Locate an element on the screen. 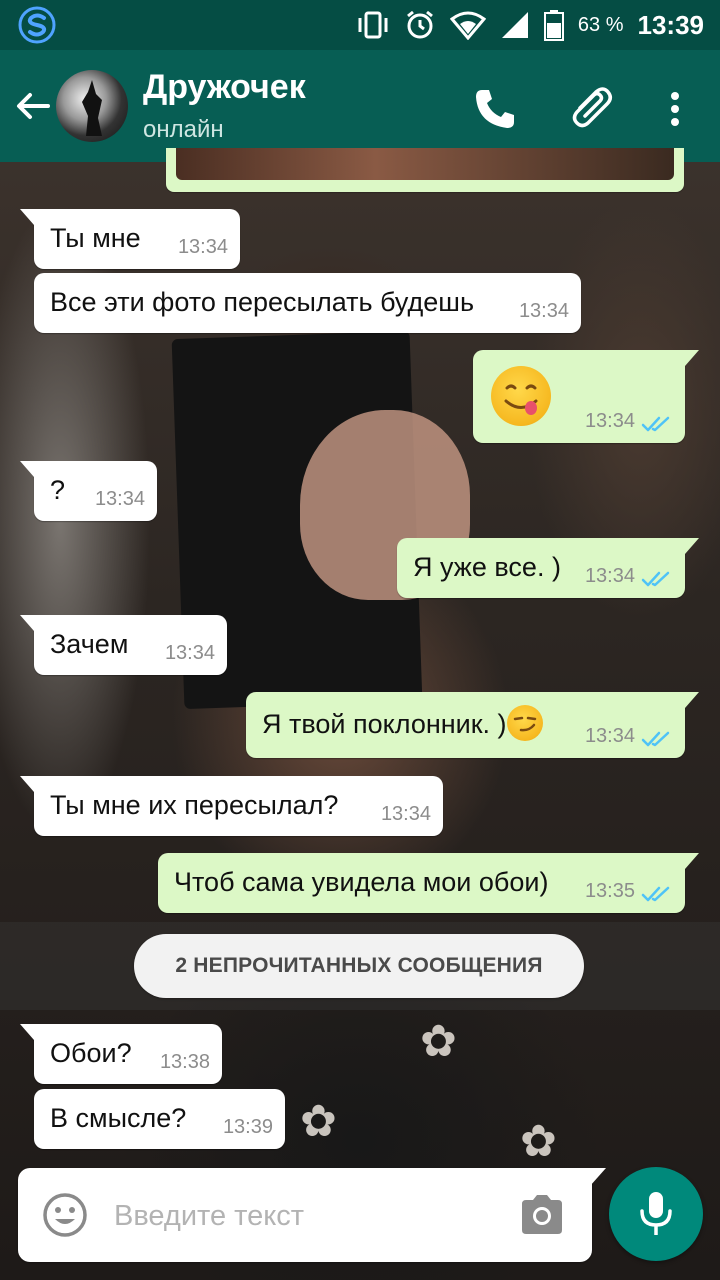  message-bubble-outgoing: Чтоб сама увидела мои обои) 13:35 is located at coordinates (428, 883).